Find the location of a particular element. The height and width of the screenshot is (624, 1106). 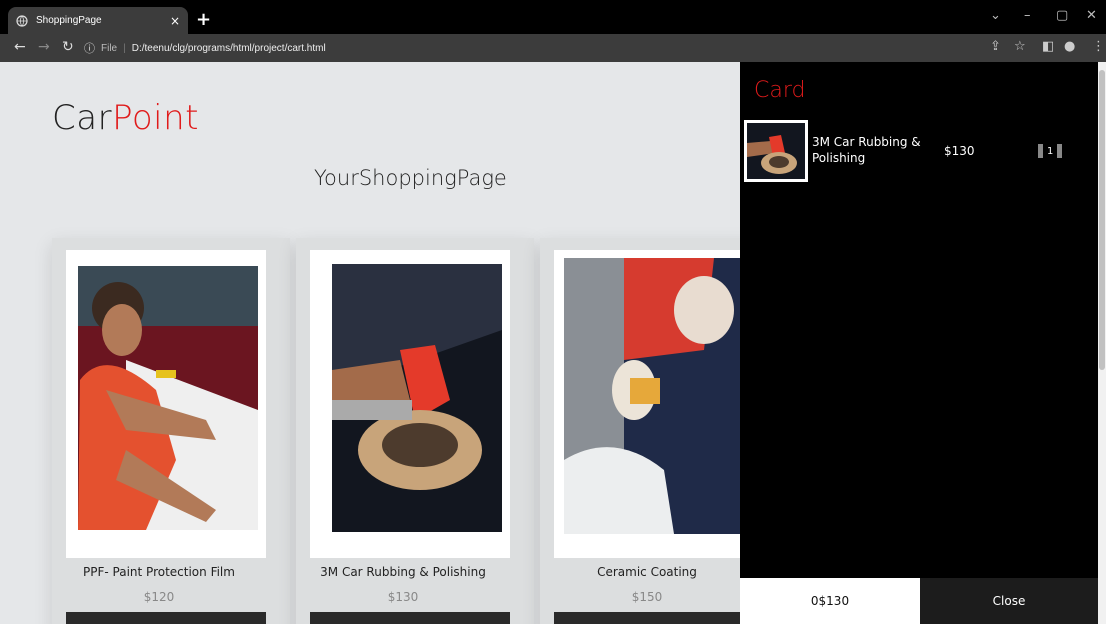

product-card: 3M Car Rubbing & Polishing $130 is located at coordinates (415, 431).